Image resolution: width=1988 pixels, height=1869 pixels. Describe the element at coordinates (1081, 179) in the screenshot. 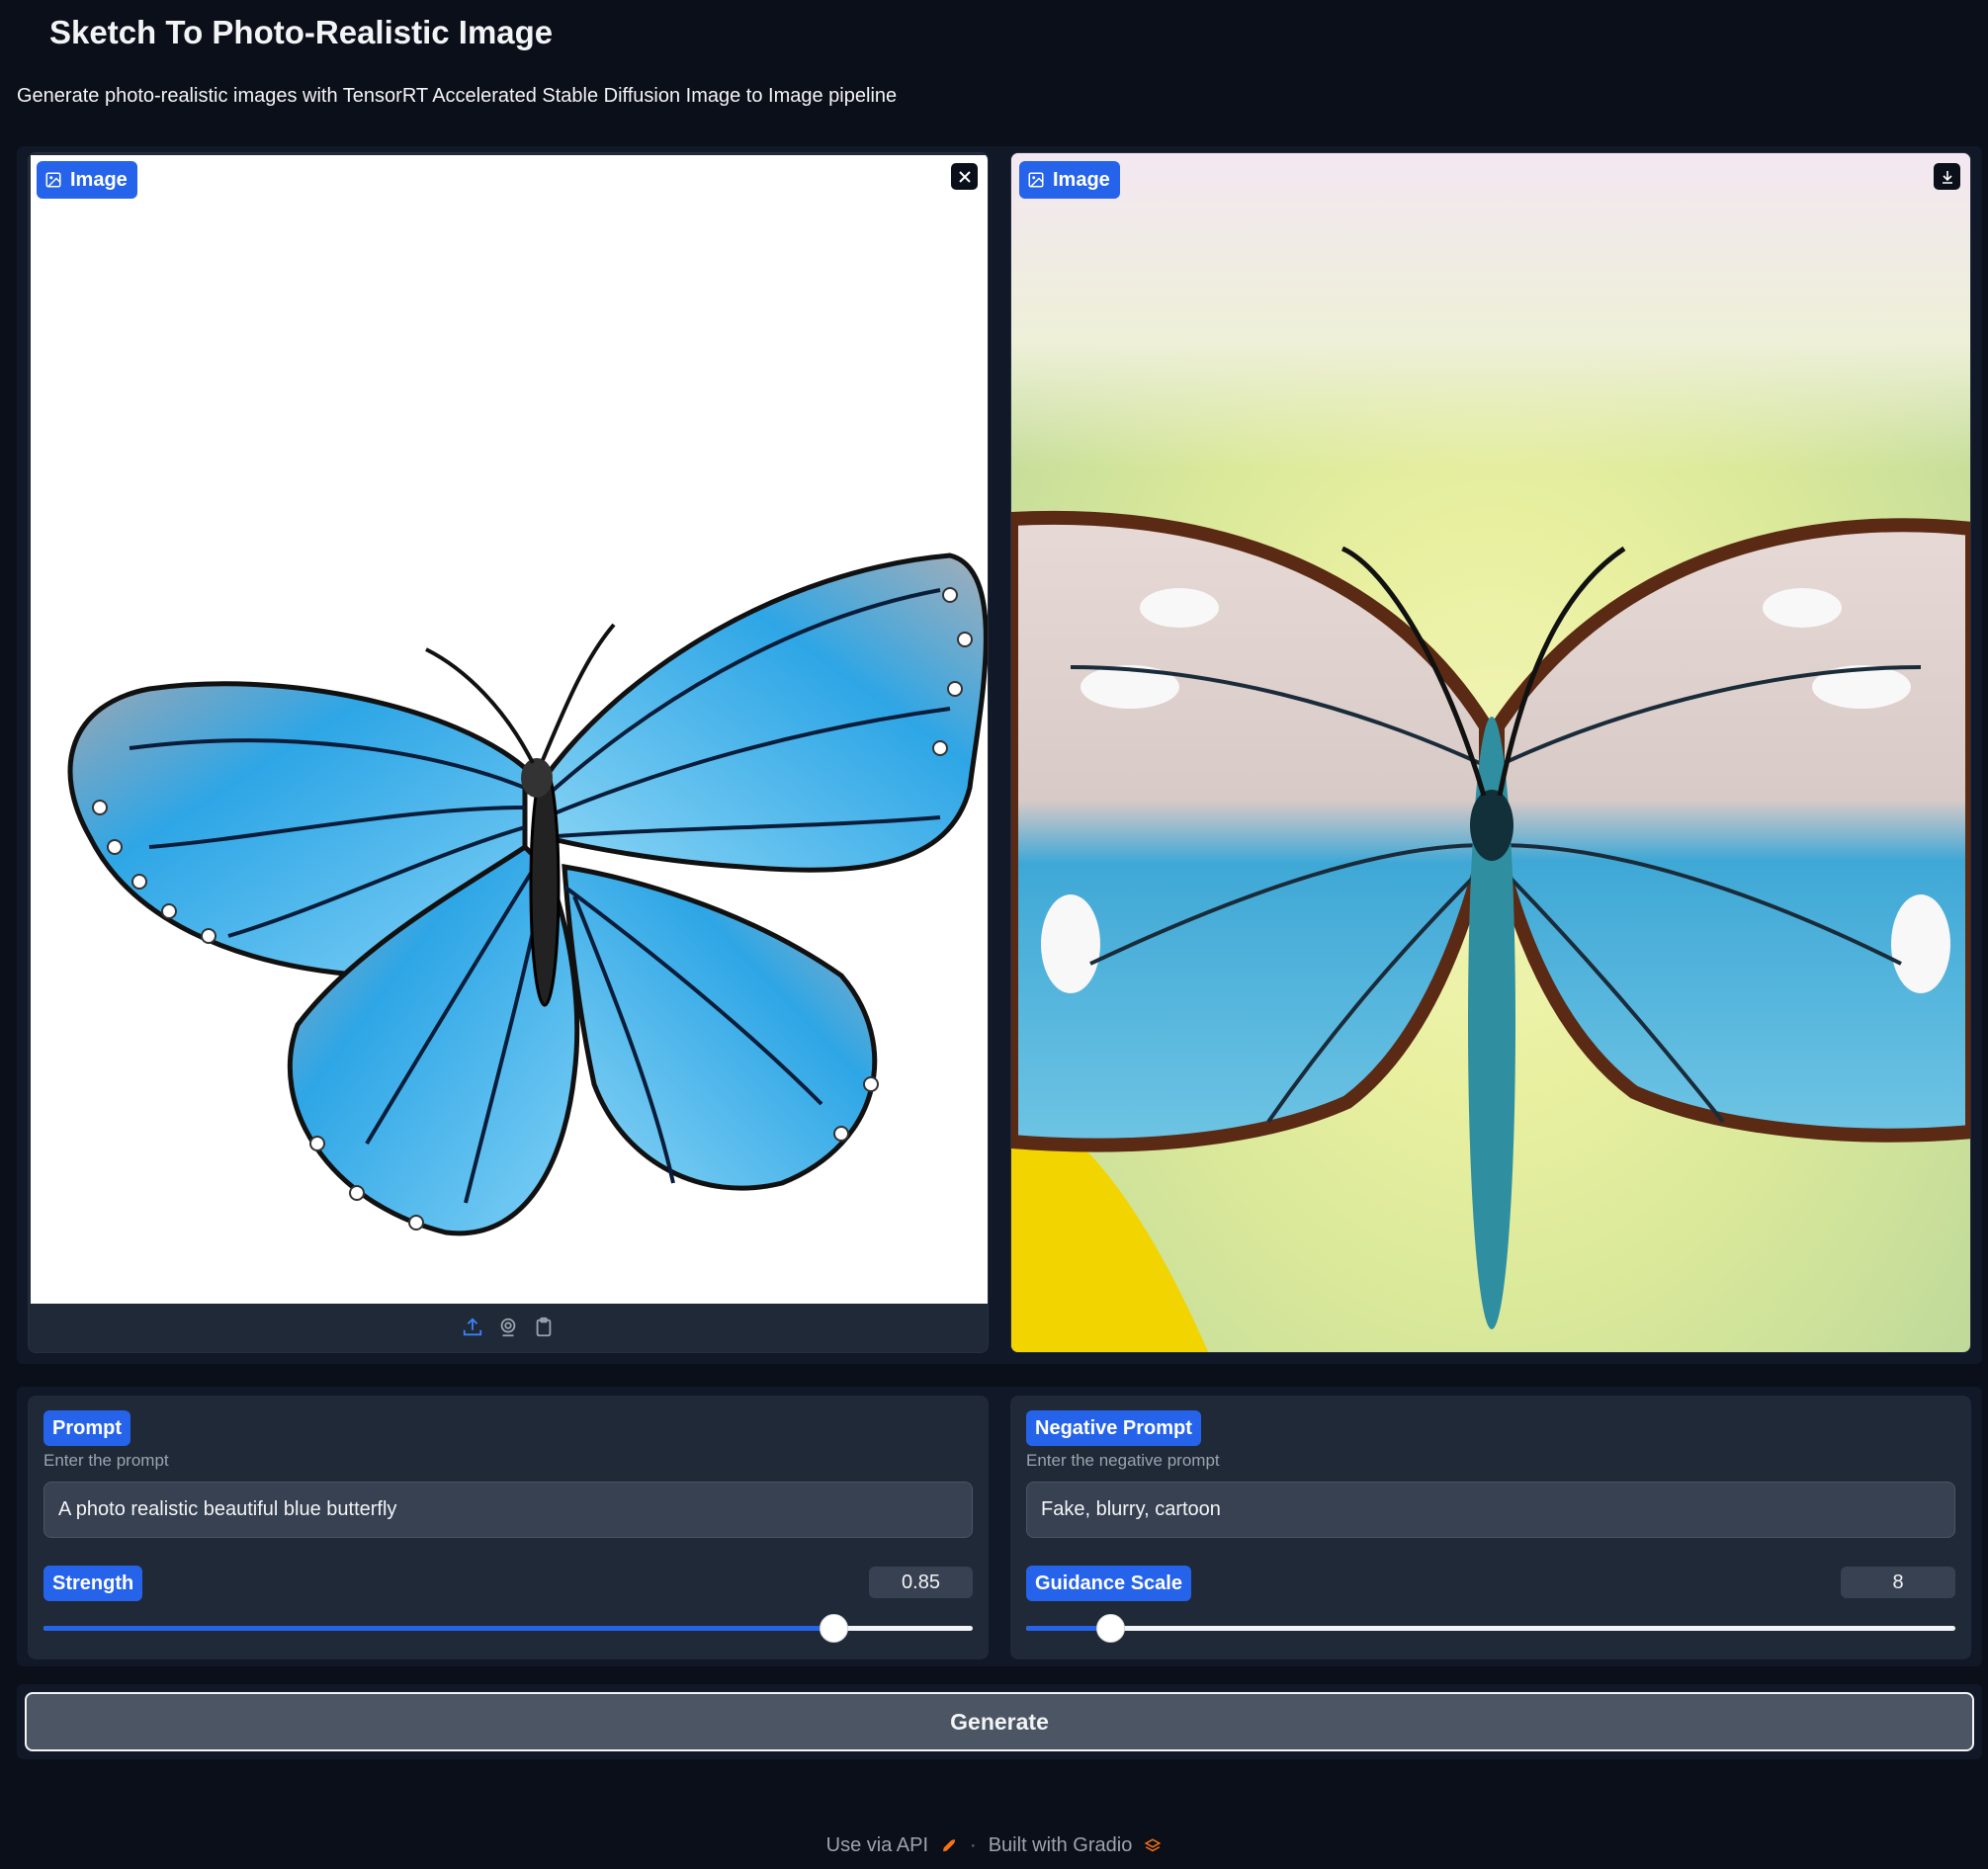

I see `output-image-label-text: Image` at that location.